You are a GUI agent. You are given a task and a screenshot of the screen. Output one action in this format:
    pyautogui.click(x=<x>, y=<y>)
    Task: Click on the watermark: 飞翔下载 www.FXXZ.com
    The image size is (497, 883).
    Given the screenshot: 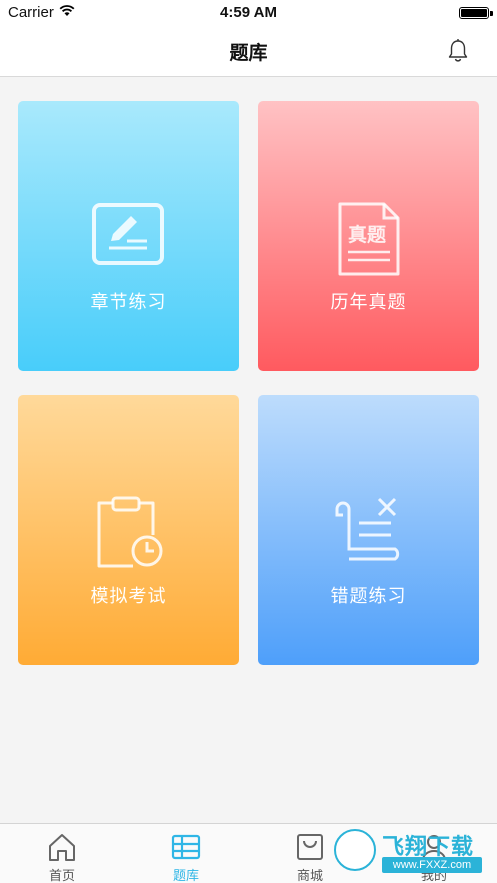 What is the action you would take?
    pyautogui.click(x=410, y=853)
    